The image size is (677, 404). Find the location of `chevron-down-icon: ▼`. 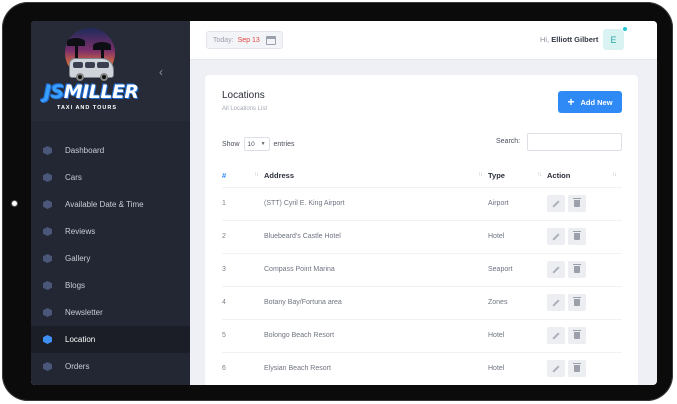

chevron-down-icon: ▼ is located at coordinates (263, 144).